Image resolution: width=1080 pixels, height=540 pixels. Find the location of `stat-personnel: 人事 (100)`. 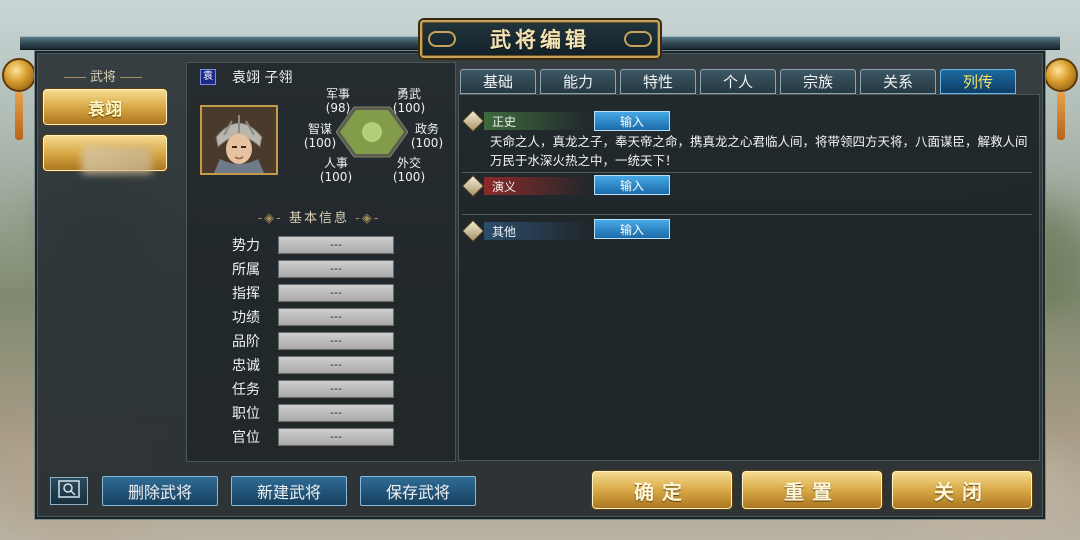

stat-personnel: 人事 (100) is located at coordinates (336, 170).